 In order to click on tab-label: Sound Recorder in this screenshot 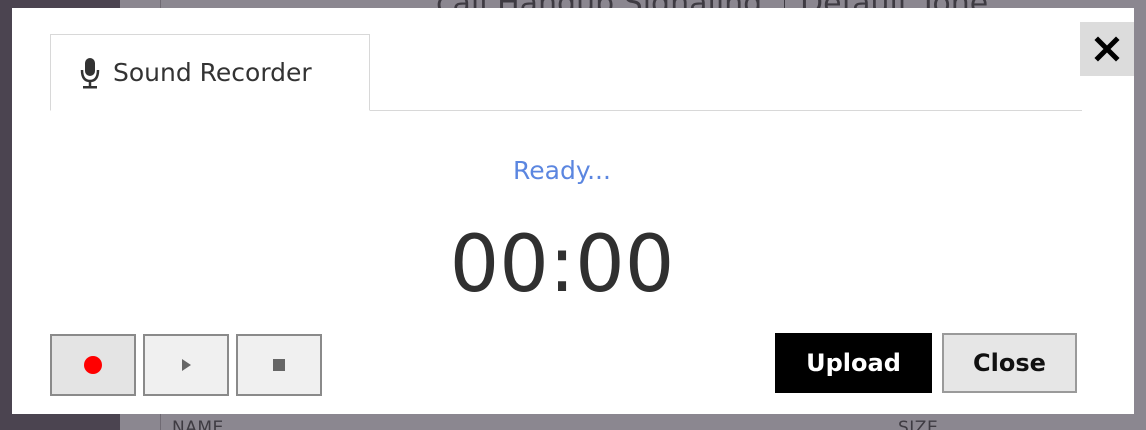, I will do `click(212, 72)`.